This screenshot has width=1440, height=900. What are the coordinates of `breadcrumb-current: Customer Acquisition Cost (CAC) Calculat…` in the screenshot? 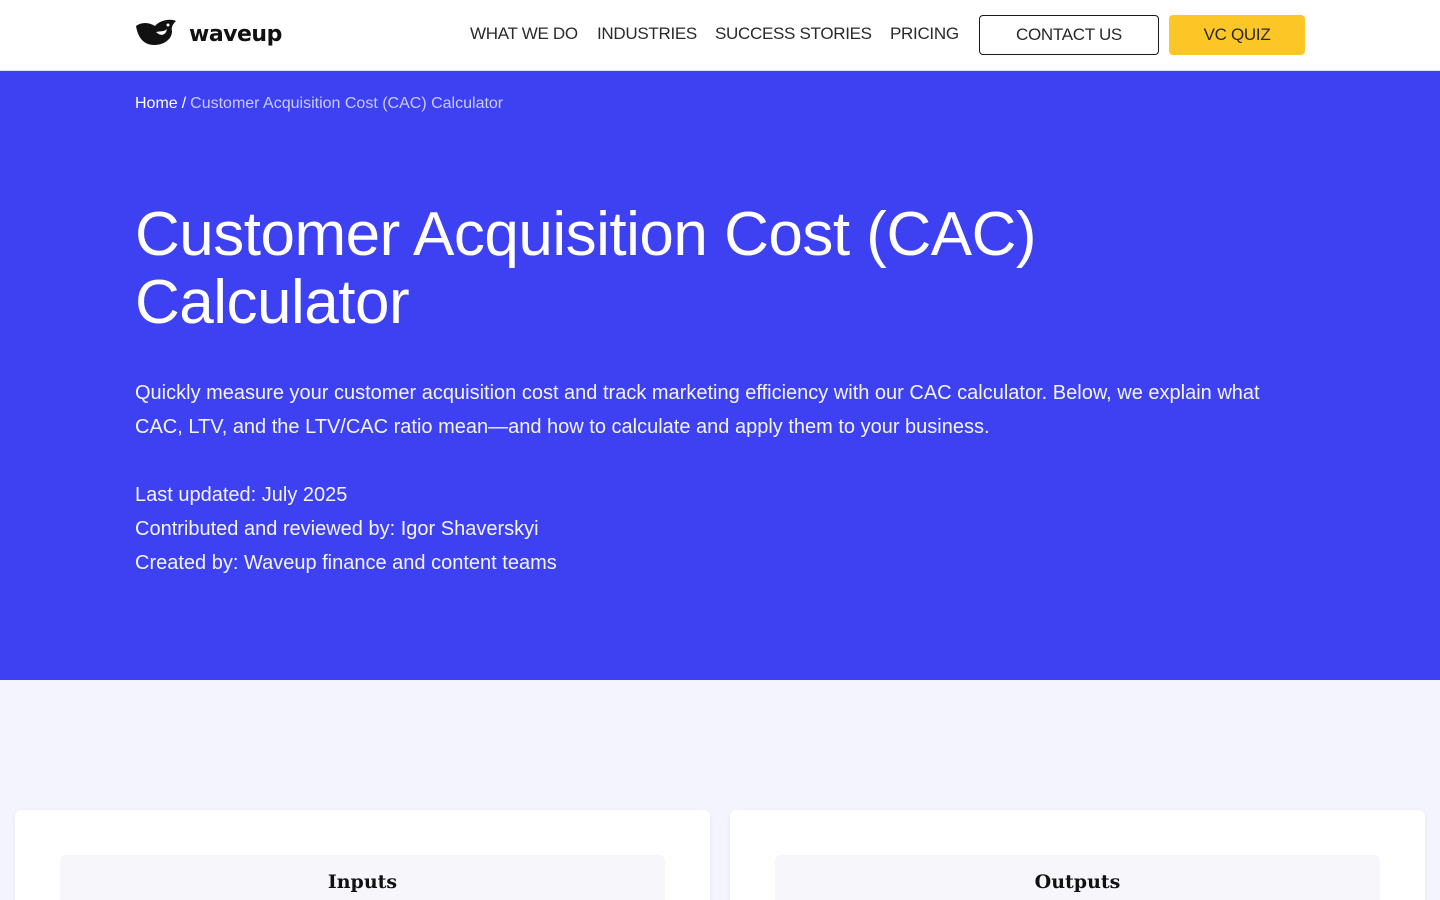 It's located at (347, 103).